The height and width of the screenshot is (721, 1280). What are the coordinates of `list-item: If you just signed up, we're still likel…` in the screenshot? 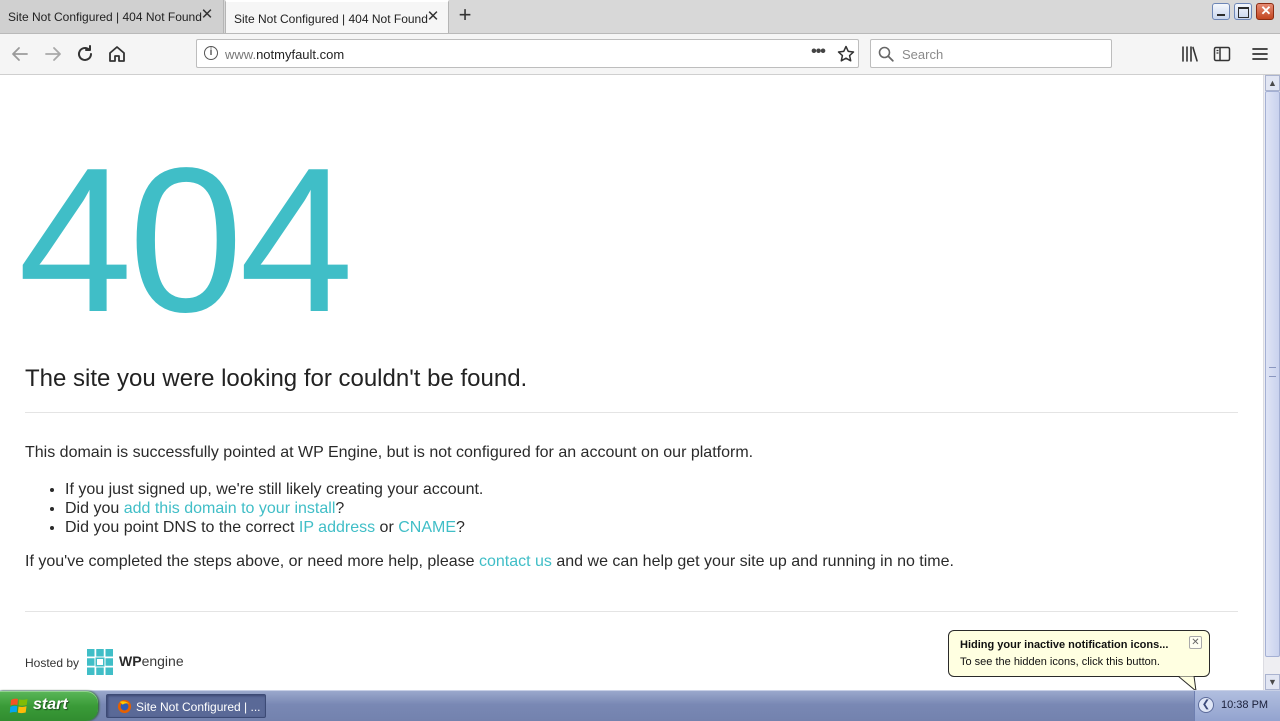 It's located at (274, 489).